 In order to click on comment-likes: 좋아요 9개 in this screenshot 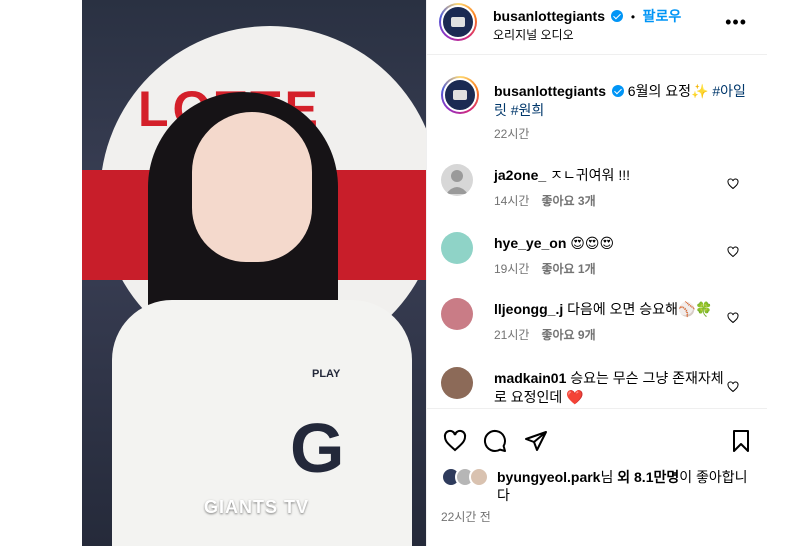, I will do `click(568, 335)`.